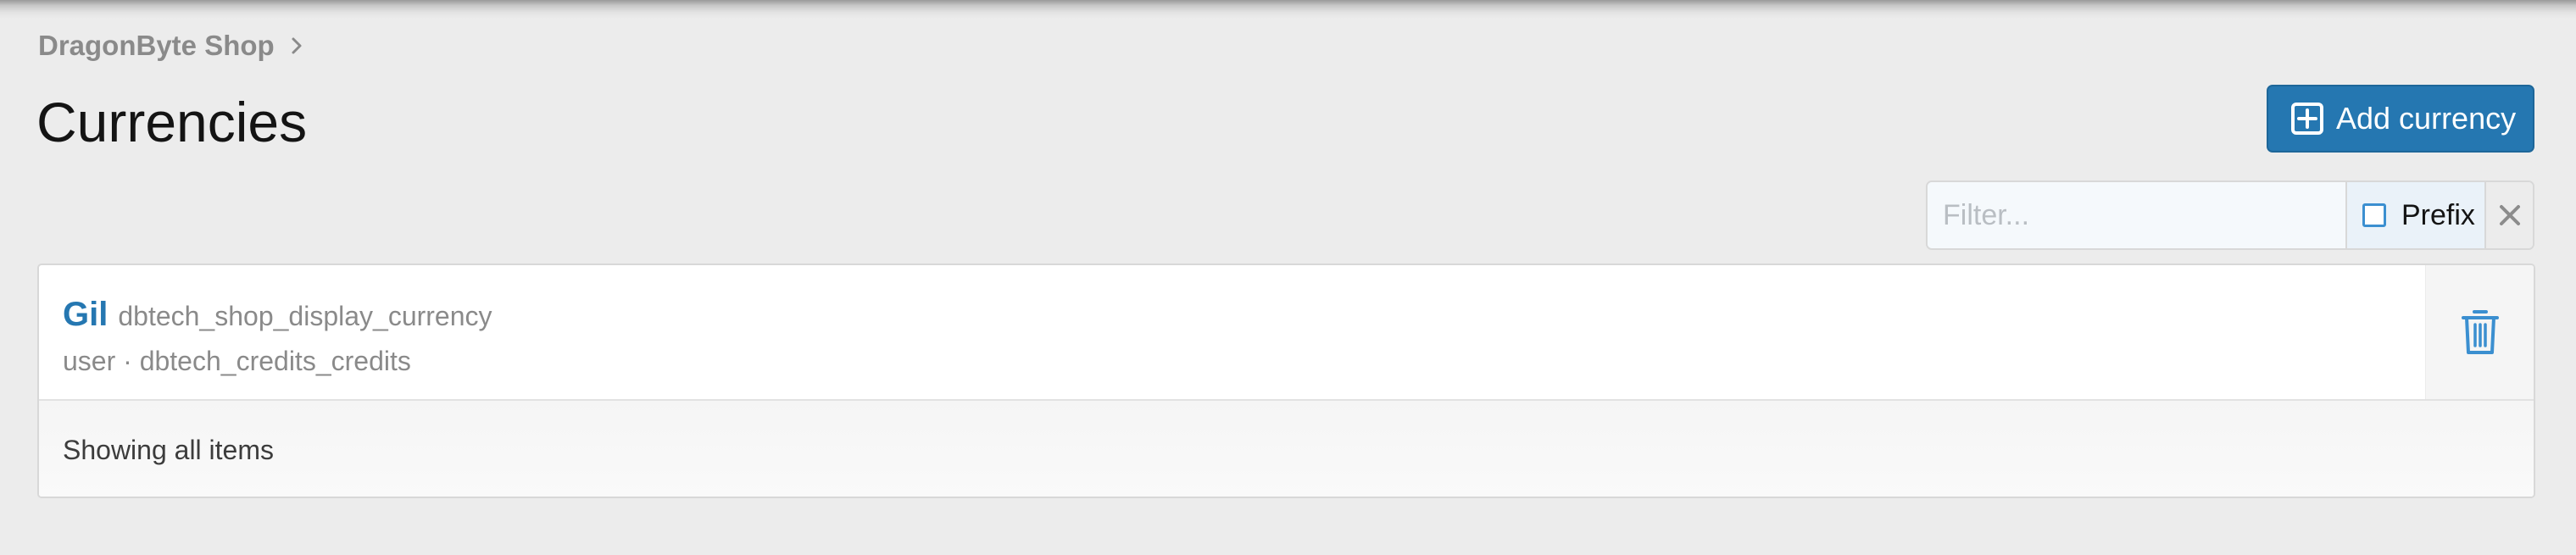 This screenshot has width=2576, height=555. Describe the element at coordinates (2374, 215) in the screenshot. I see `prefix-checkbox` at that location.